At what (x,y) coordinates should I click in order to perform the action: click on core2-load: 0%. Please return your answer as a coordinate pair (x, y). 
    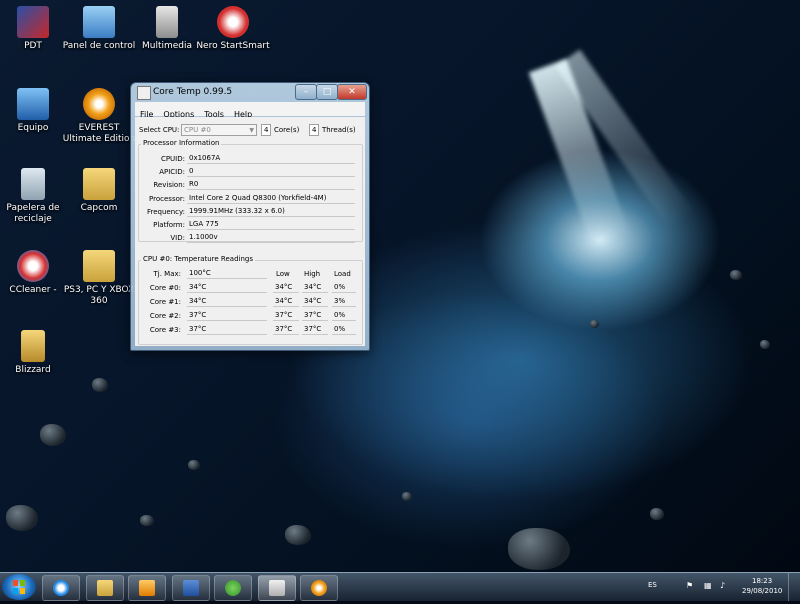
    Looking at the image, I should click on (344, 315).